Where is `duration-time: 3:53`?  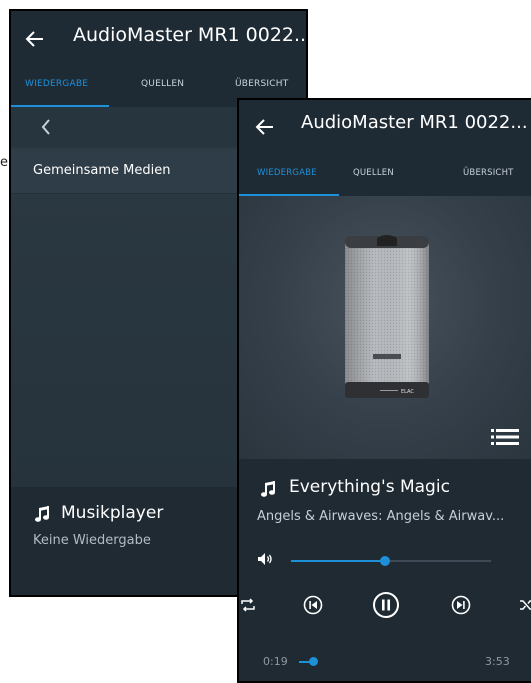 duration-time: 3:53 is located at coordinates (497, 661).